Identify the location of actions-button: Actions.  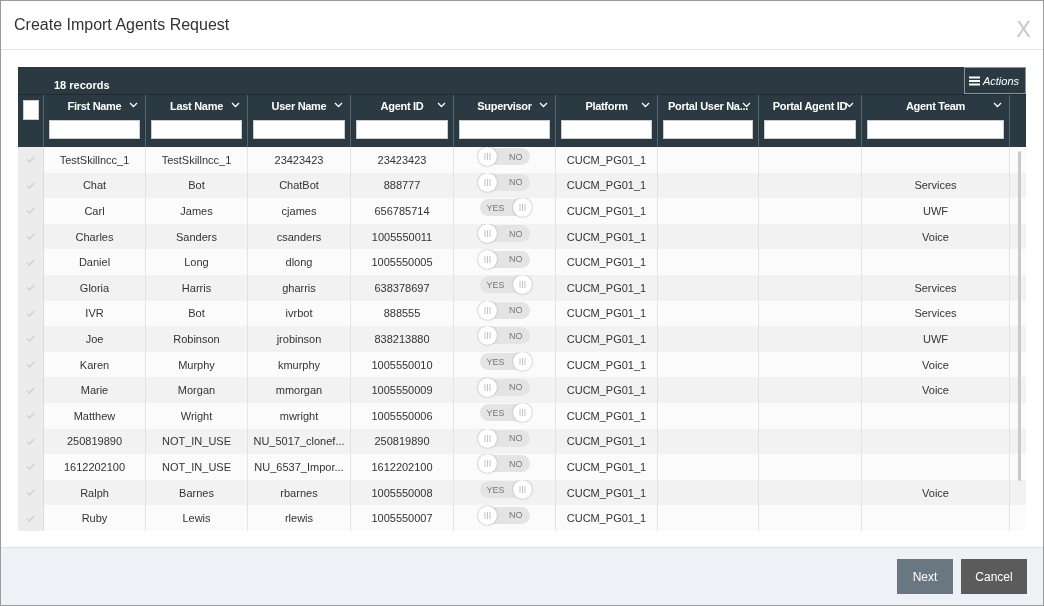
(994, 80).